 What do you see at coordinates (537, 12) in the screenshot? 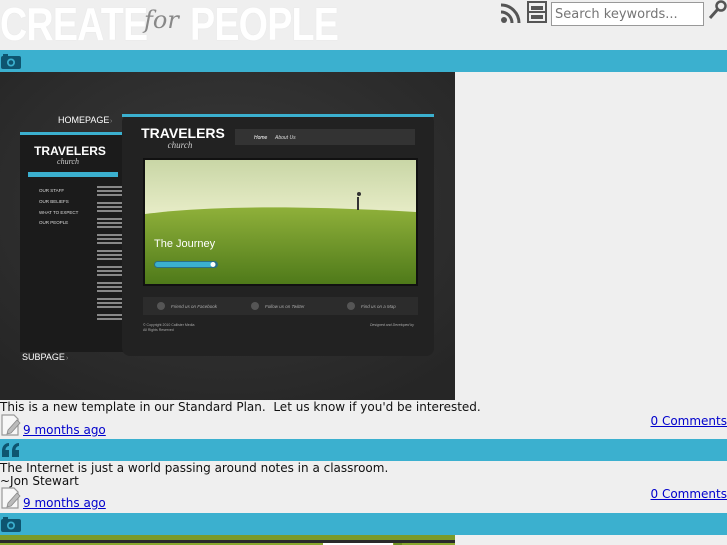
I see `sitemap-icon` at bounding box center [537, 12].